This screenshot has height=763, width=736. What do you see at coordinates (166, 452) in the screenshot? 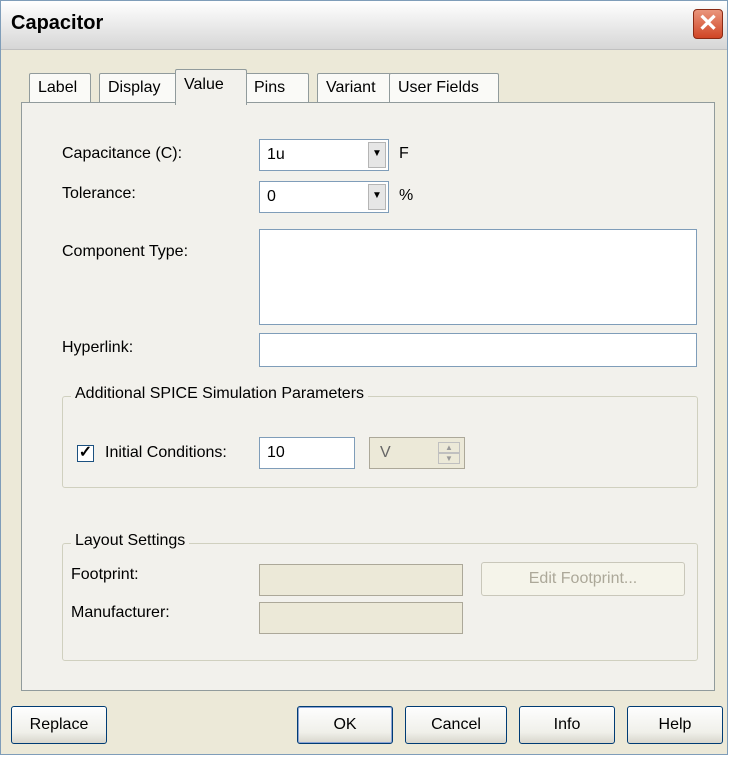
I see `initial-conditions-label: Initial Conditions:` at bounding box center [166, 452].